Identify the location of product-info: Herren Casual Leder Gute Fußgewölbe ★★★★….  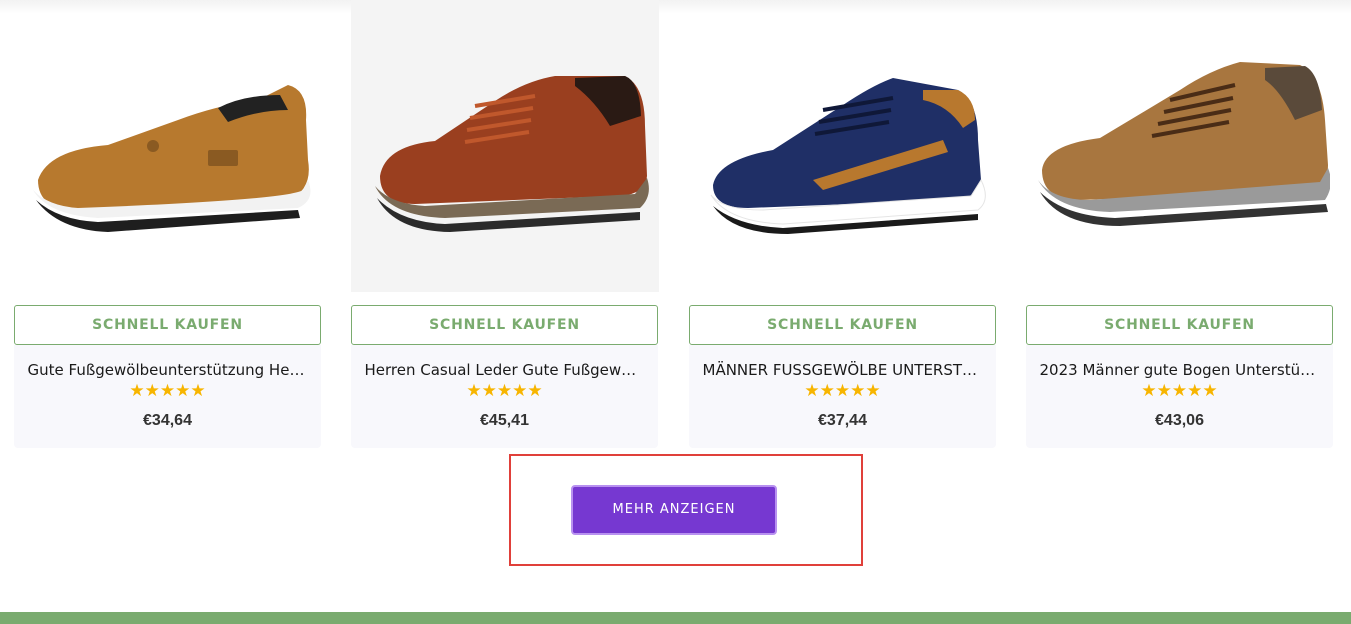
(504, 396).